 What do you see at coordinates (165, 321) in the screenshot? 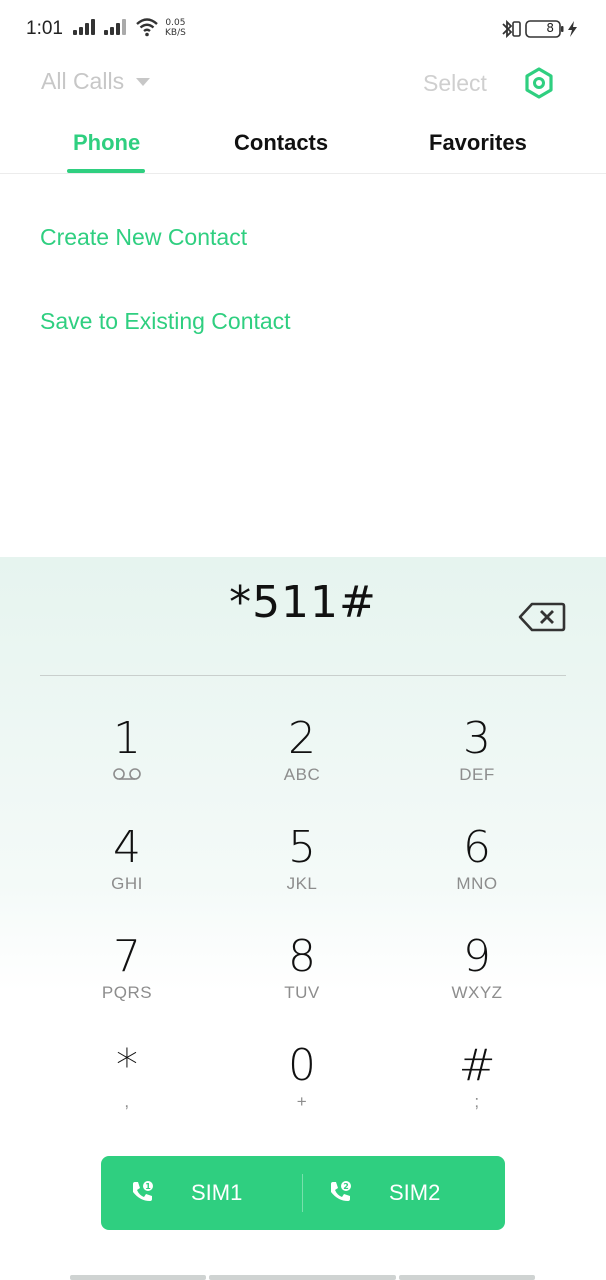
I see `save-to-existing-contact-link: Save to Existing Contact` at bounding box center [165, 321].